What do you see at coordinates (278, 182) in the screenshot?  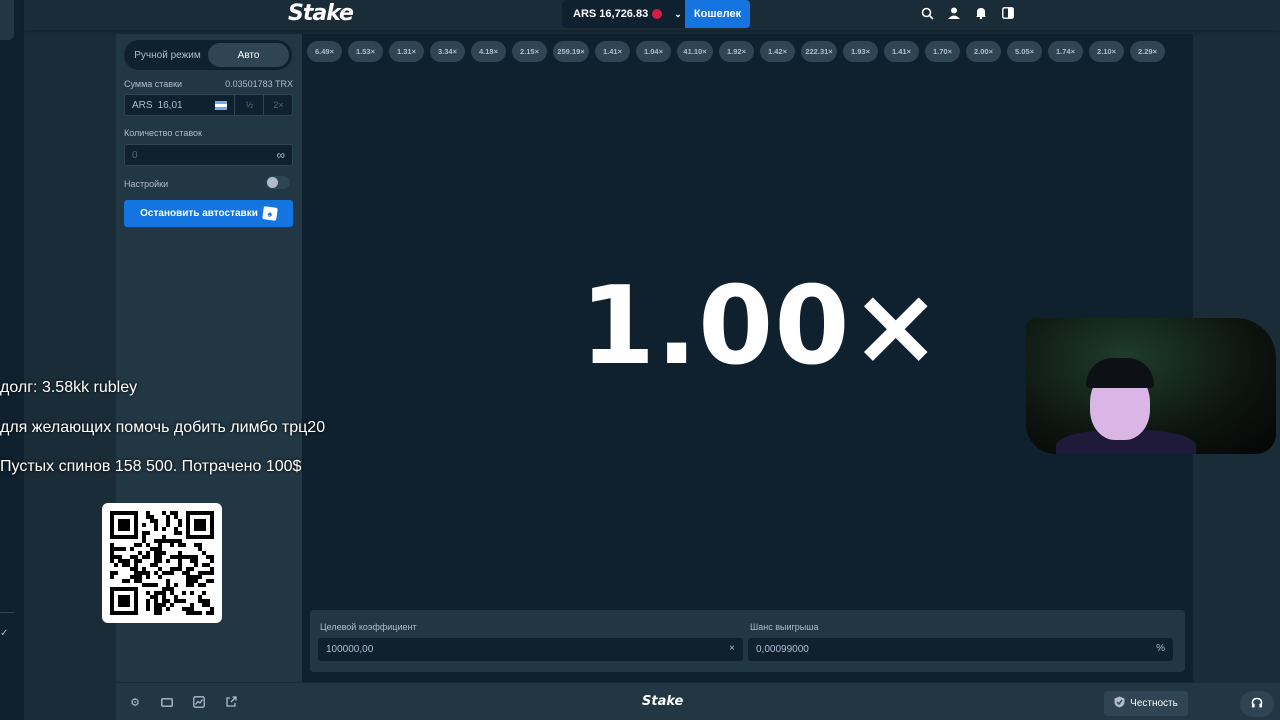 I see `settings-toggle` at bounding box center [278, 182].